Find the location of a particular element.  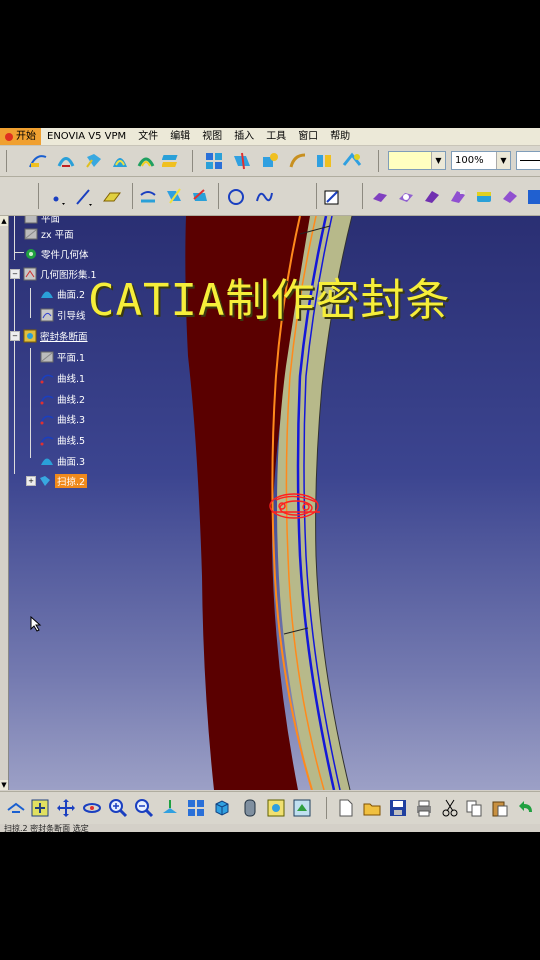

transformation-icon is located at coordinates (324, 161).